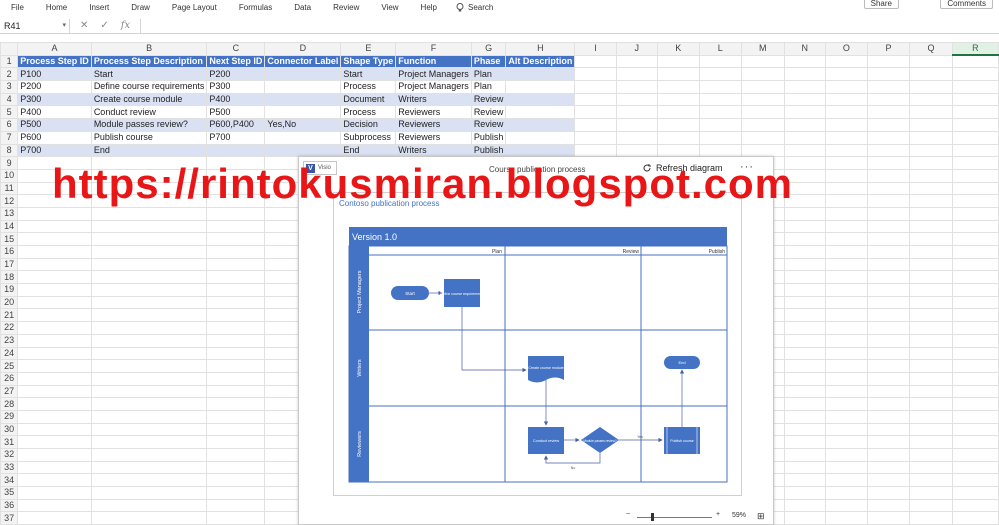 This screenshot has width=999, height=525. I want to click on name-box: R41 ▾, so click(35, 25).